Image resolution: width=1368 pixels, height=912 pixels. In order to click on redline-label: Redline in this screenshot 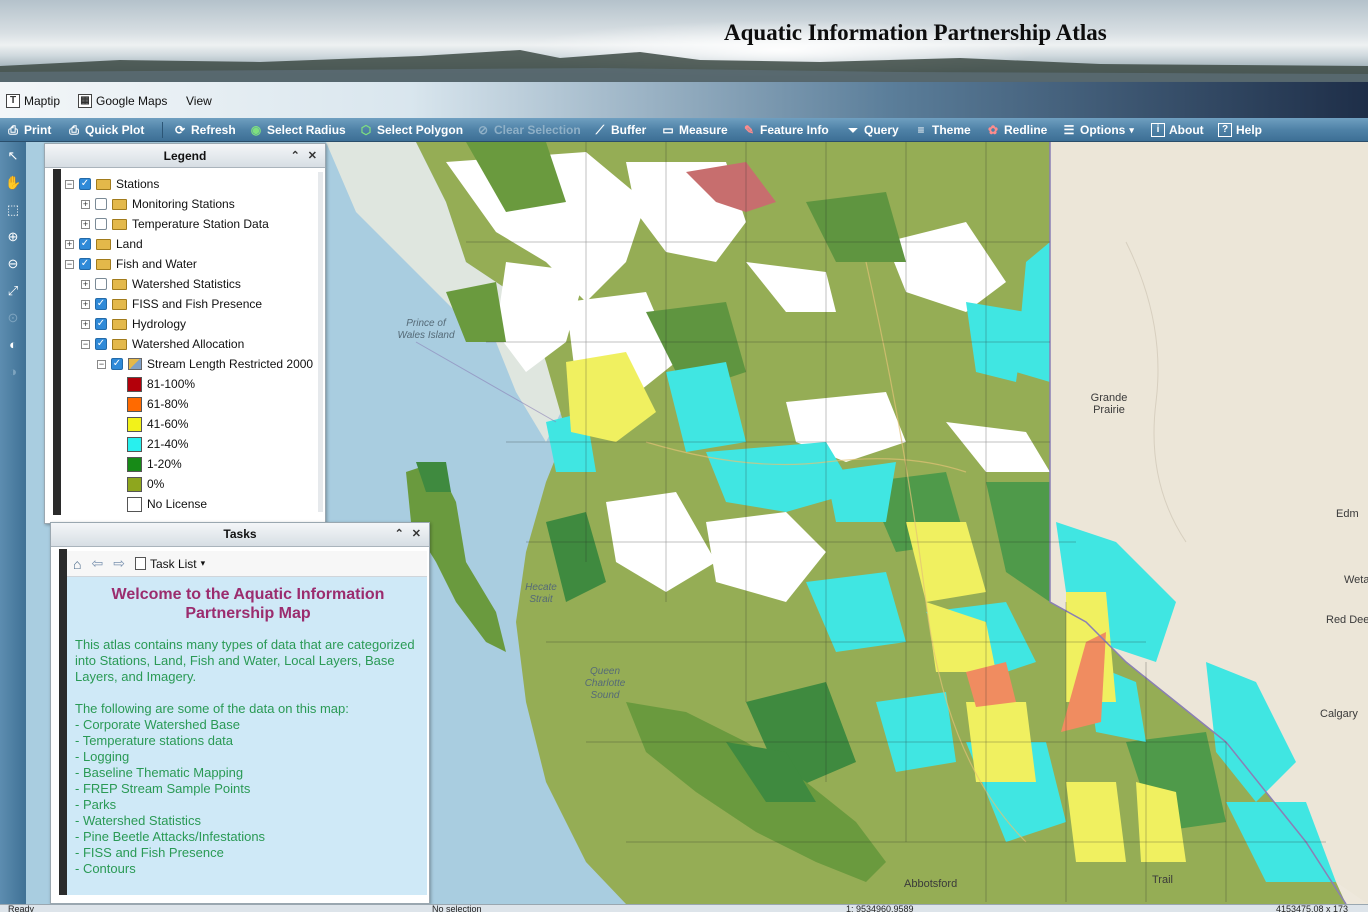, I will do `click(1026, 130)`.